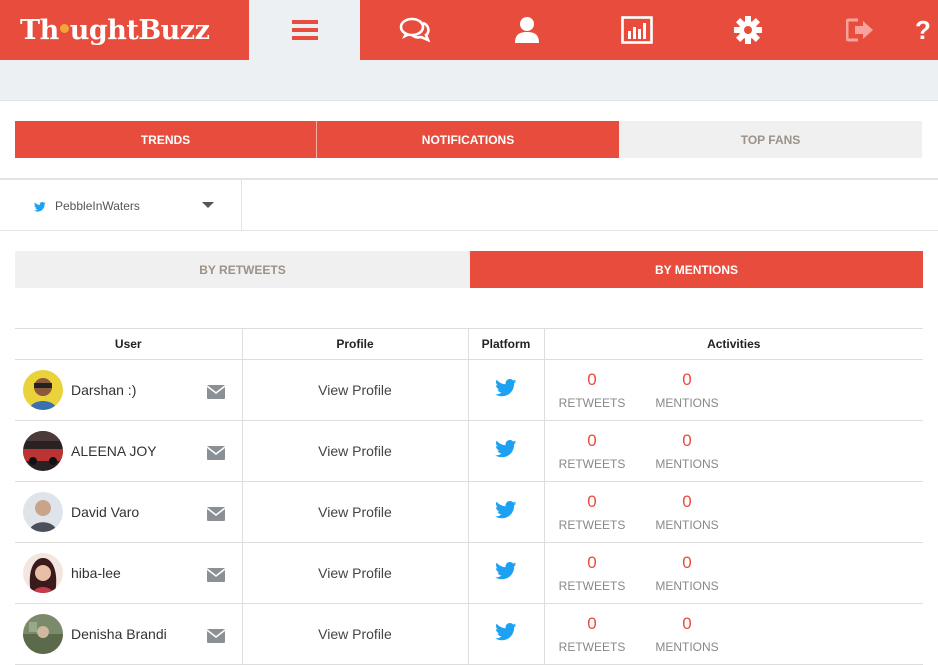 This screenshot has width=938, height=665. What do you see at coordinates (469, 230) in the screenshot?
I see `divider` at bounding box center [469, 230].